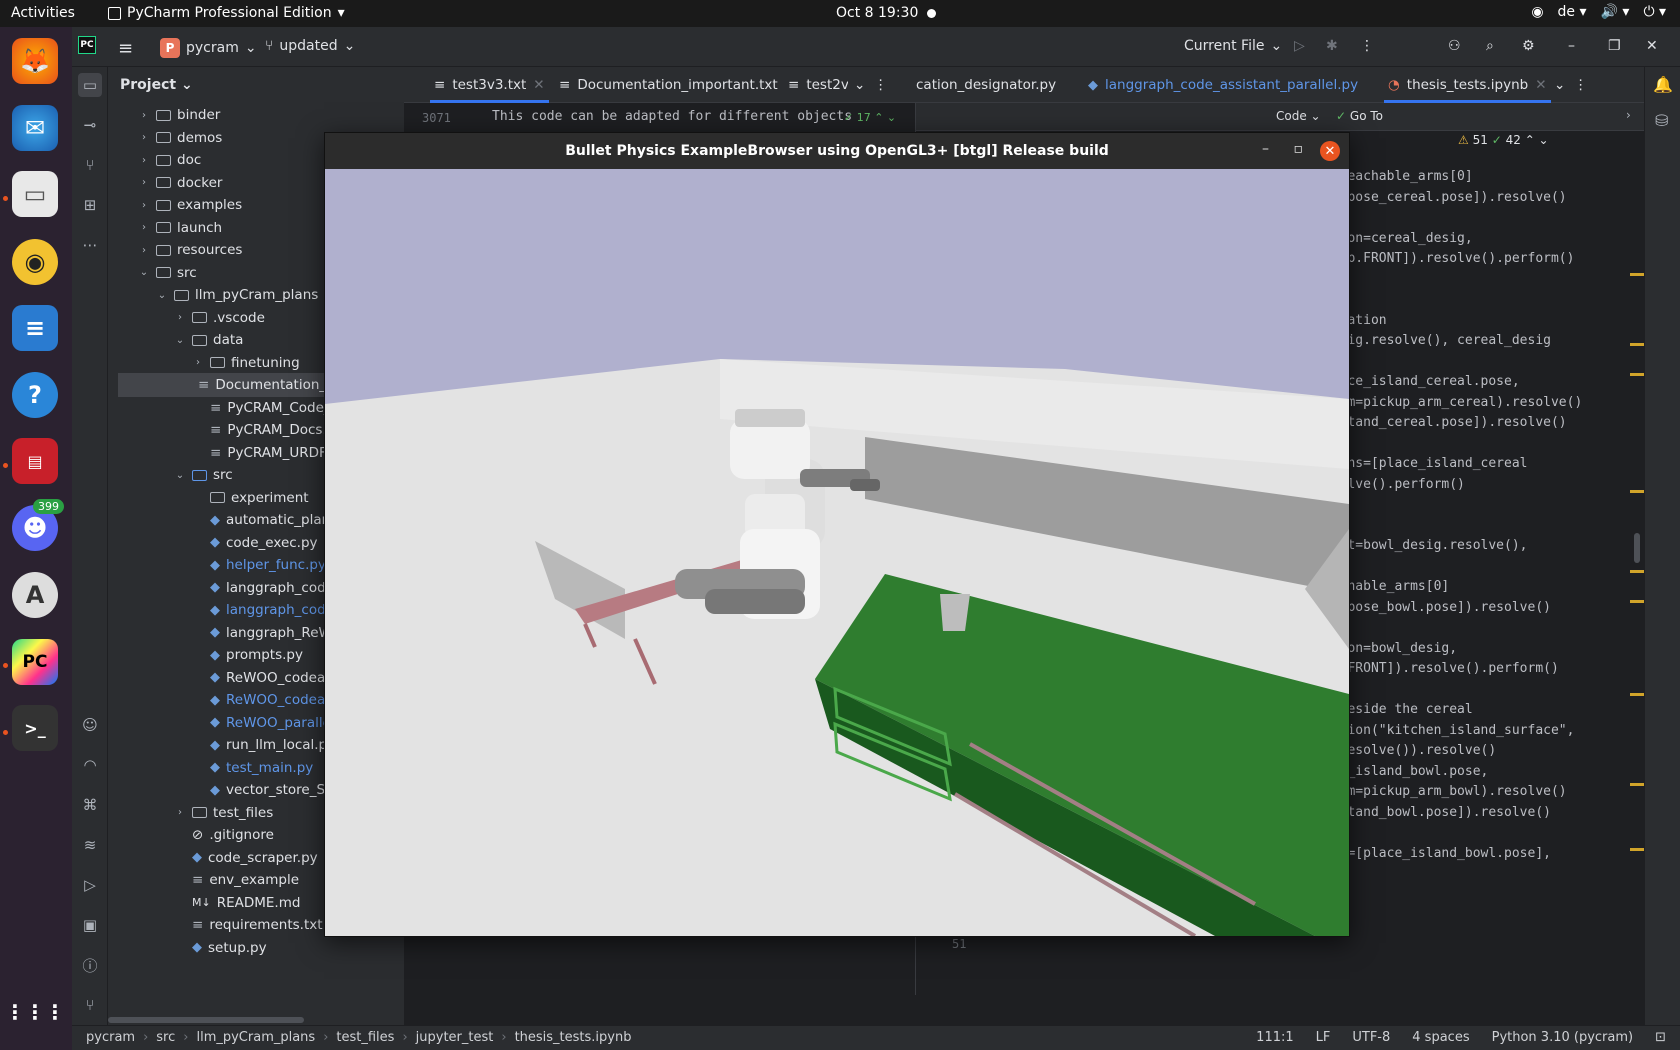 The height and width of the screenshot is (1050, 1680). Describe the element at coordinates (250, 498) in the screenshot. I see `tree-item: experiment` at that location.